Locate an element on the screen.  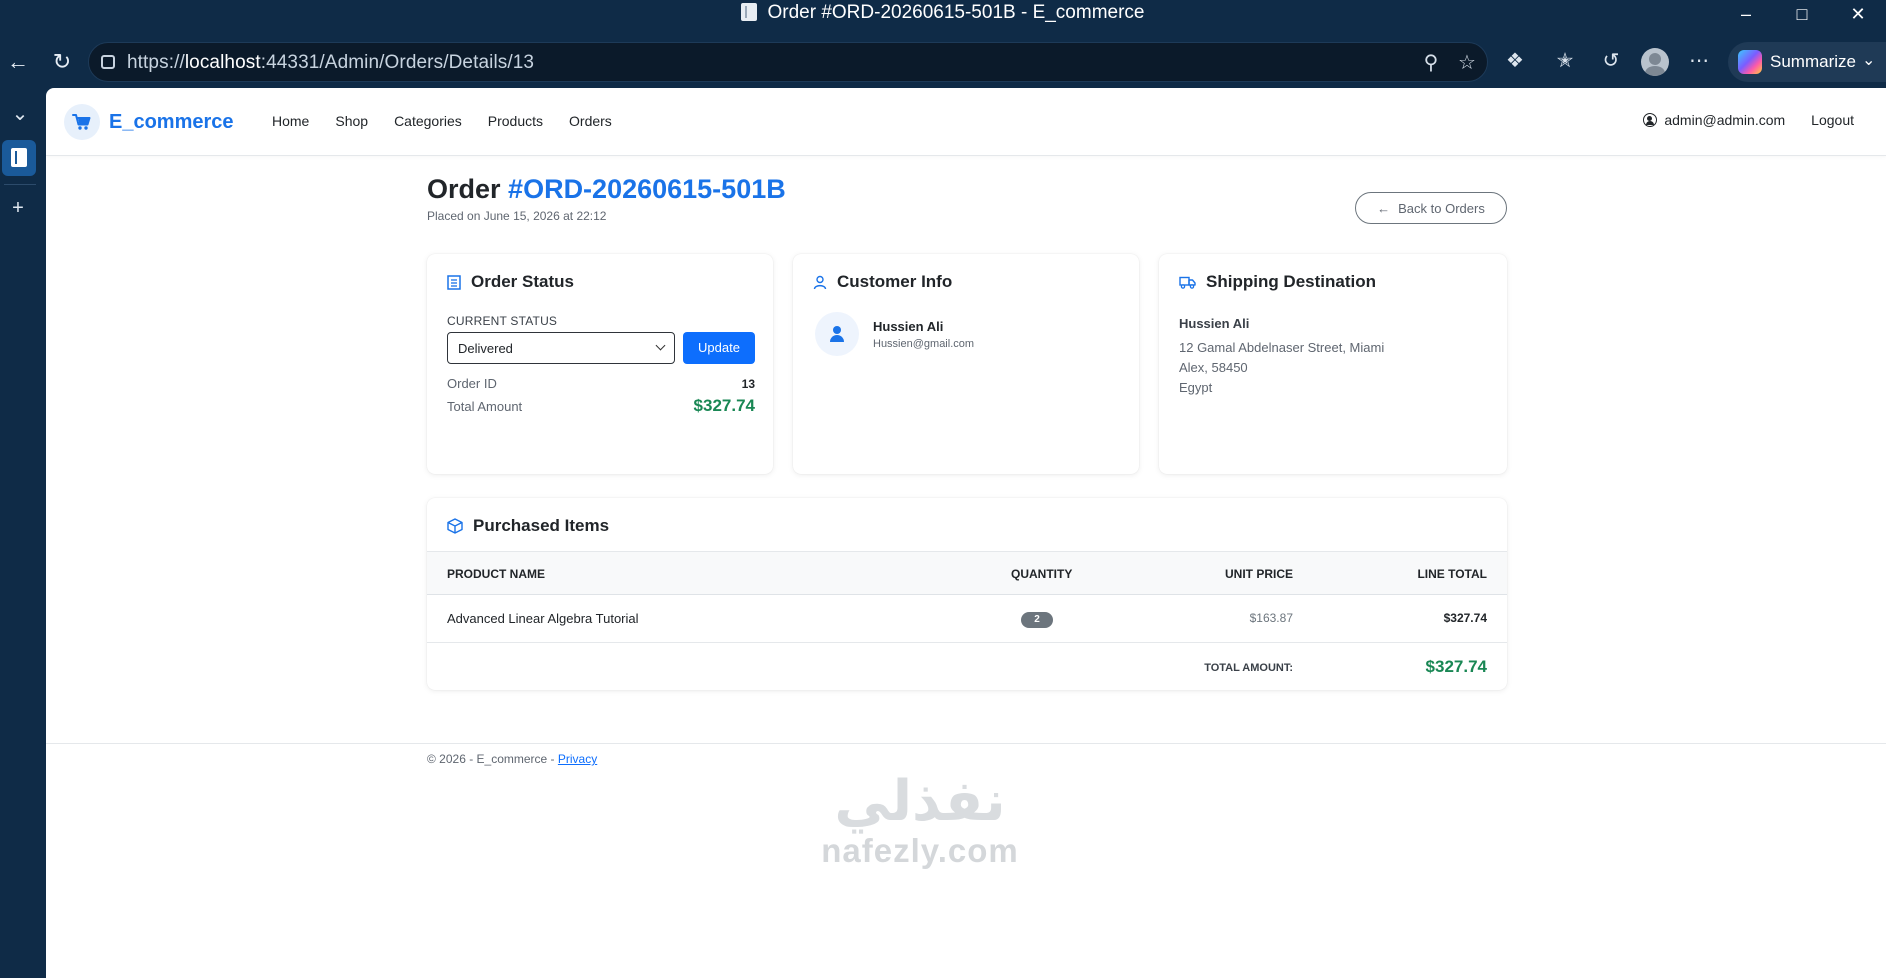
copilot-icon is located at coordinates (1750, 62).